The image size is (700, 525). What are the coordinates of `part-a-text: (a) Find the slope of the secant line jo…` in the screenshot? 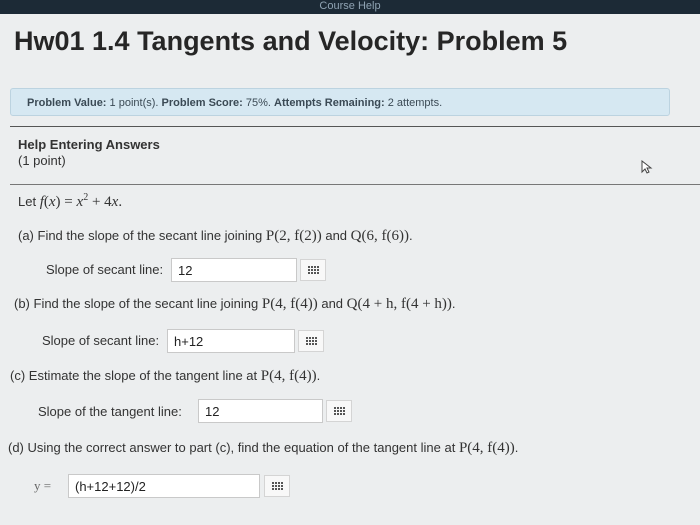 It's located at (140, 235).